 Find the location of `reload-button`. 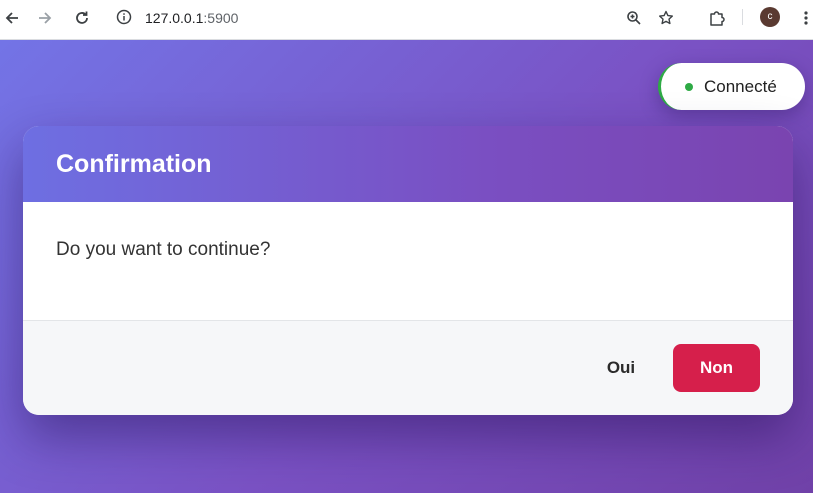

reload-button is located at coordinates (82, 18).